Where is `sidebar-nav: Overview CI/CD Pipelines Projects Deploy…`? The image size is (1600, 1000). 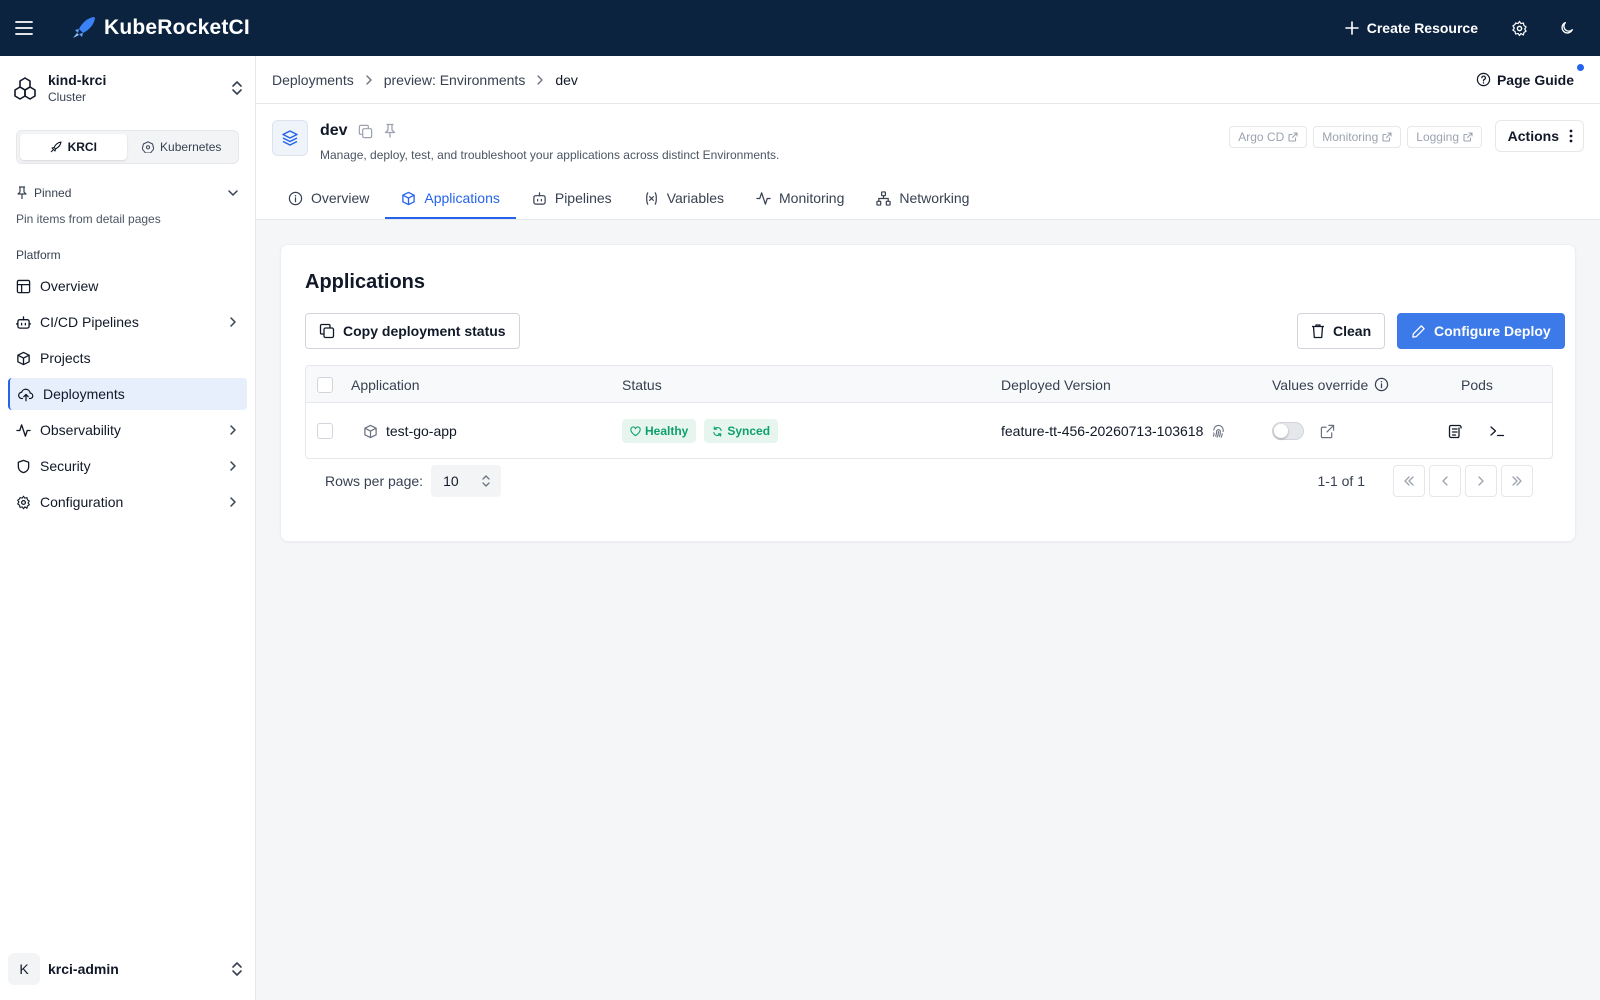 sidebar-nav: Overview CI/CD Pipelines Projects Deploy… is located at coordinates (127, 394).